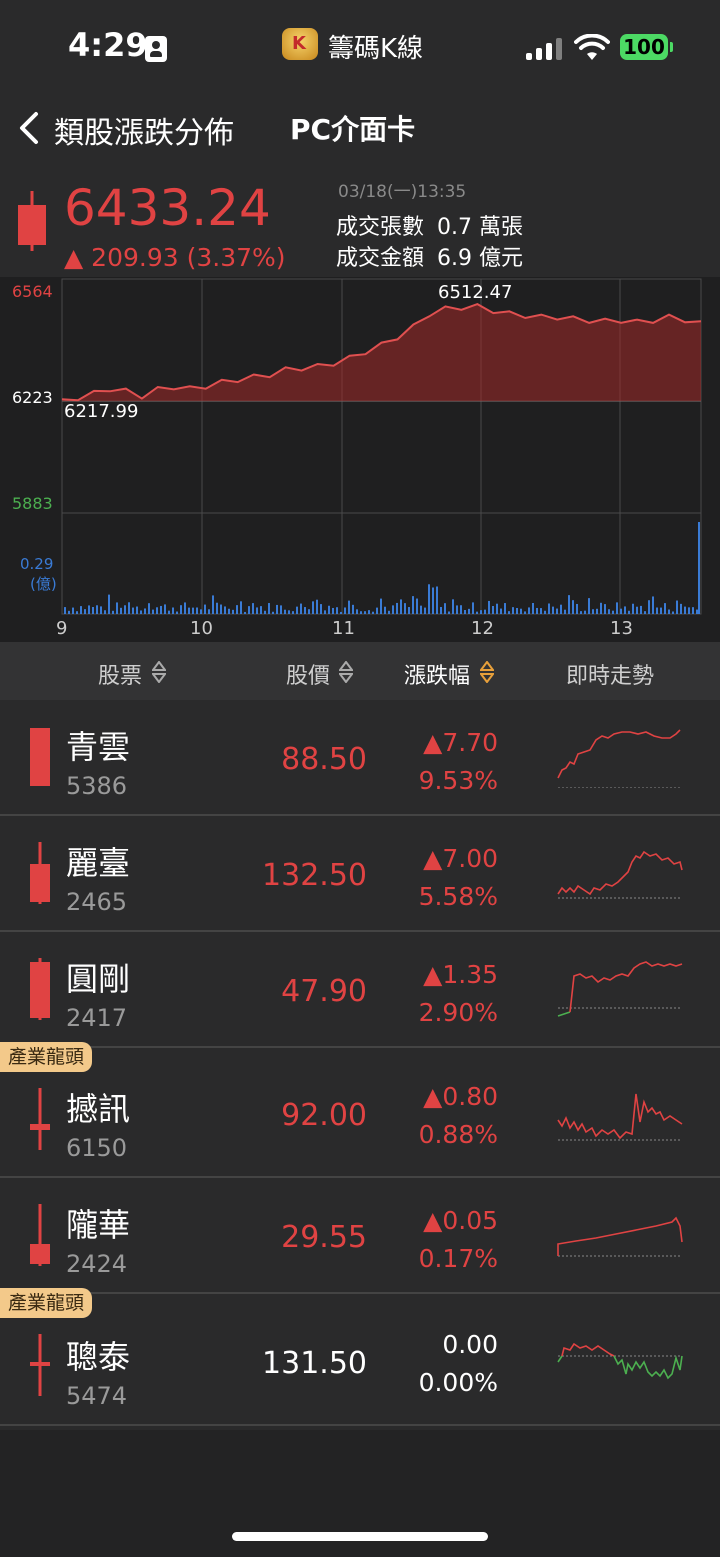 The width and height of the screenshot is (720, 1557). I want to click on stock-name: 青雲, so click(98, 747).